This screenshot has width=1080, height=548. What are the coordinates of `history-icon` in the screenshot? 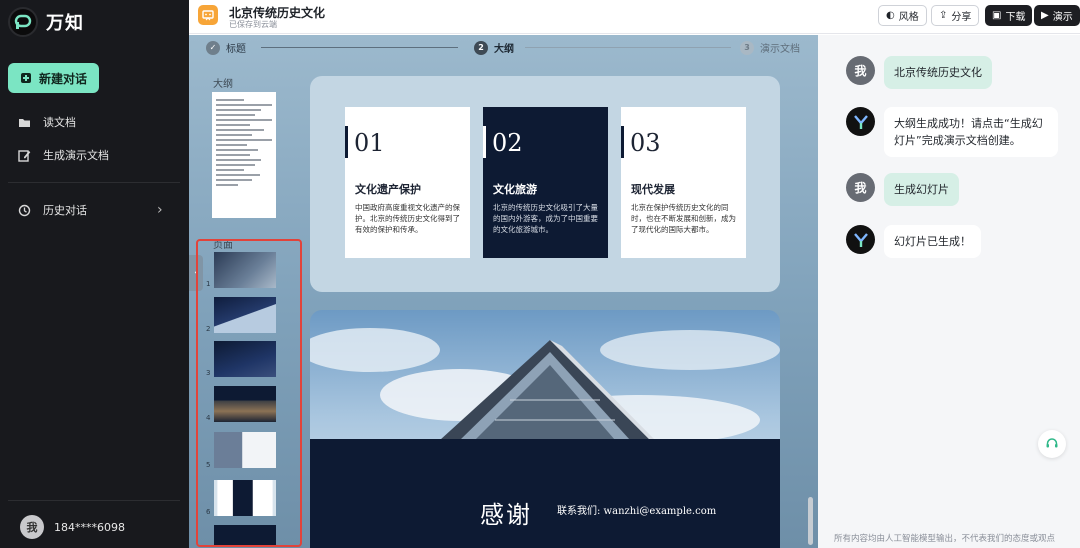 It's located at (24, 210).